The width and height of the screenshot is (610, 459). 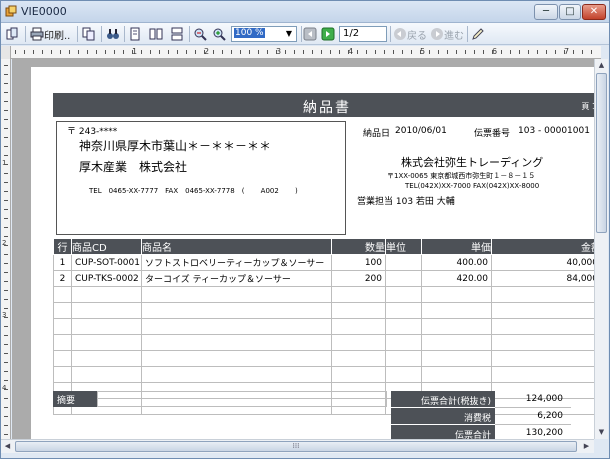 I want to click on scroll-right-icon: ▶, so click(x=586, y=446).